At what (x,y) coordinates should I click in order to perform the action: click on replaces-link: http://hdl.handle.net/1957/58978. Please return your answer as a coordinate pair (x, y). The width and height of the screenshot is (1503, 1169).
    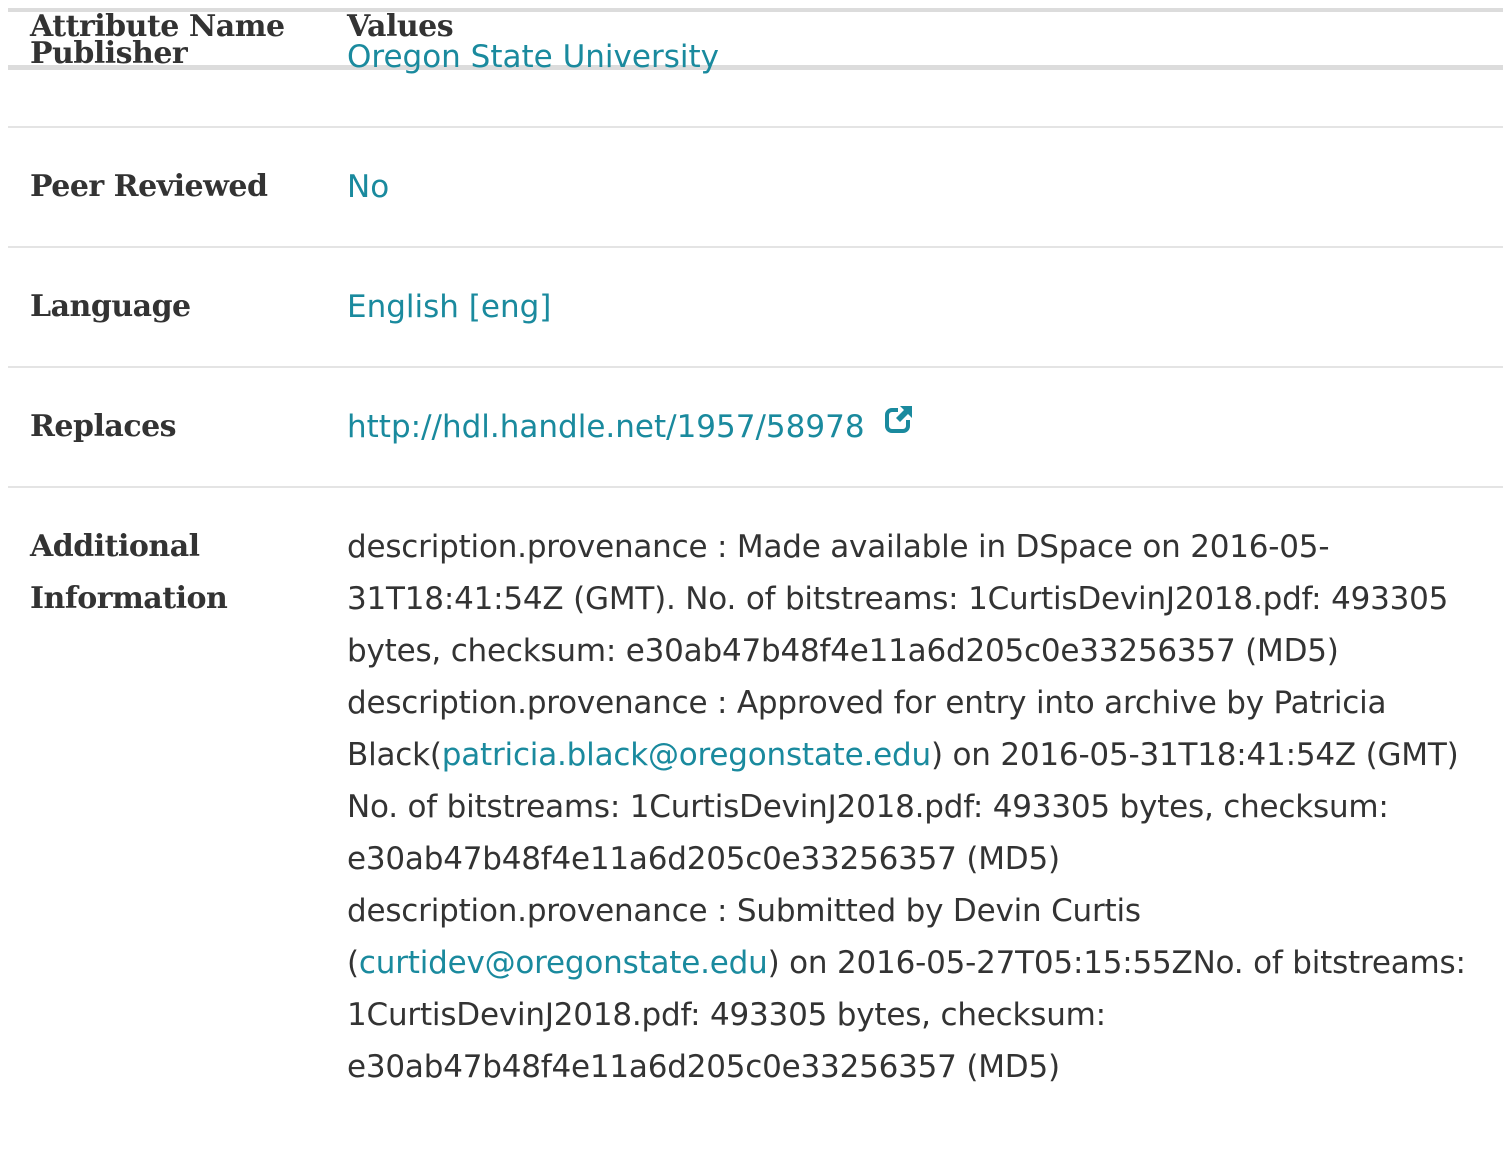
    Looking at the image, I should click on (606, 427).